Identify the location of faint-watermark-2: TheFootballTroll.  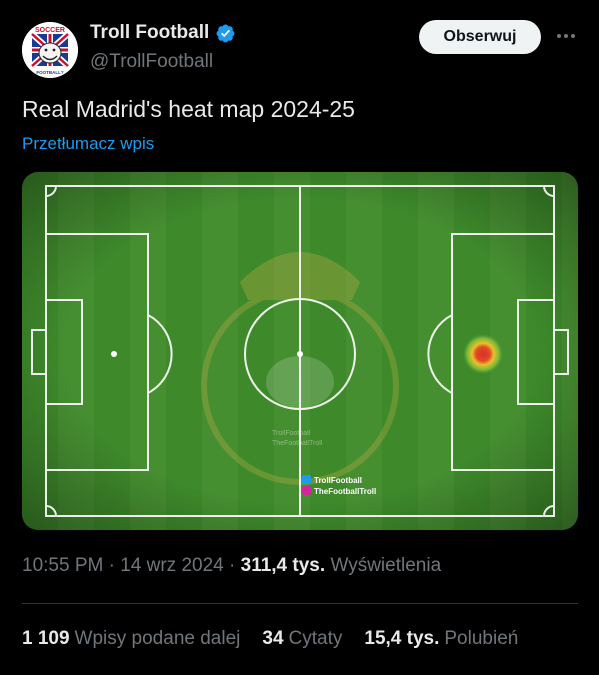
(297, 443).